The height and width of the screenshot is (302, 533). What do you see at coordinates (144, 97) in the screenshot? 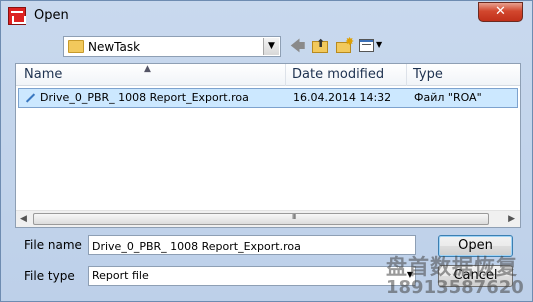
I see `file-name: Drive_0_PBR_ 1008 Report_Export.roa` at bounding box center [144, 97].